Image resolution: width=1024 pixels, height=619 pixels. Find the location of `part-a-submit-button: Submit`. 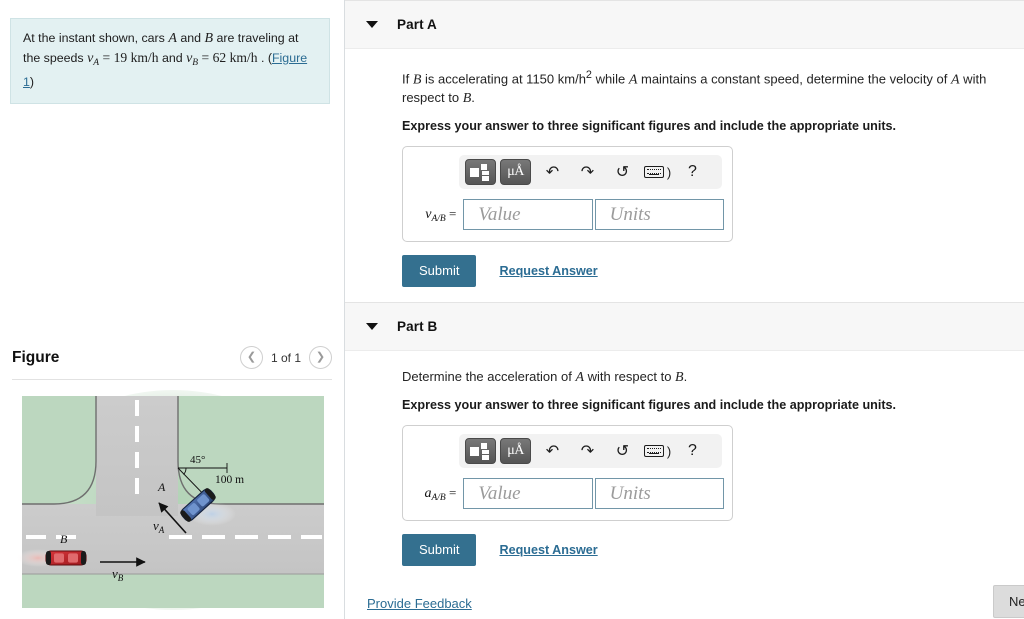

part-a-submit-button: Submit is located at coordinates (439, 271).